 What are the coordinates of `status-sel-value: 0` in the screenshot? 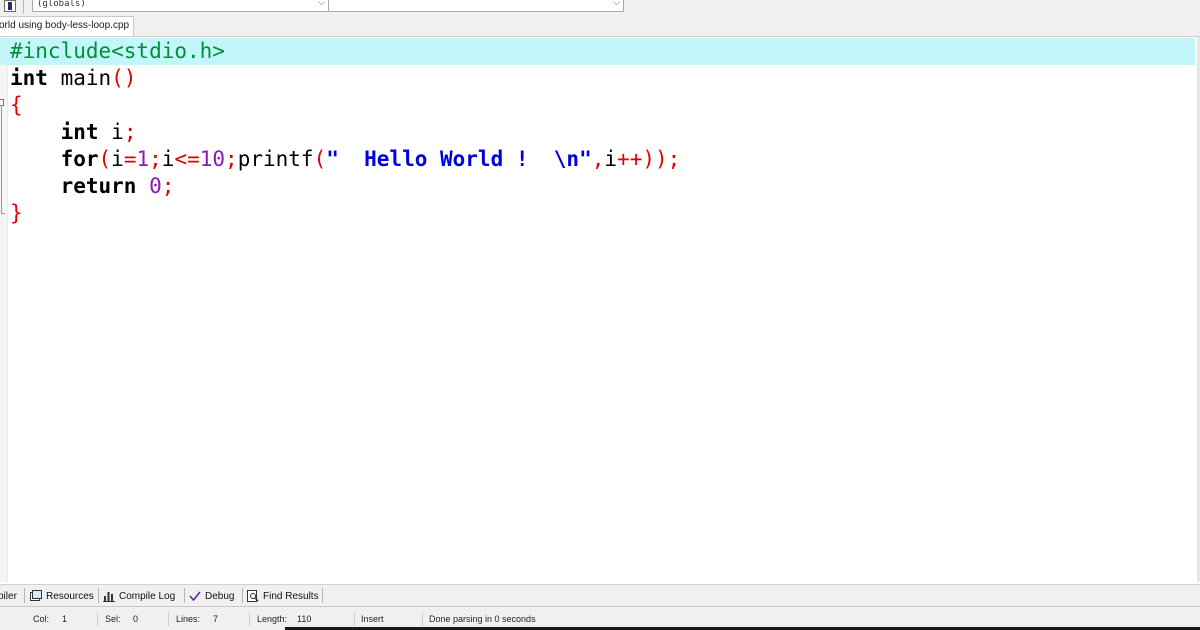 It's located at (136, 619).